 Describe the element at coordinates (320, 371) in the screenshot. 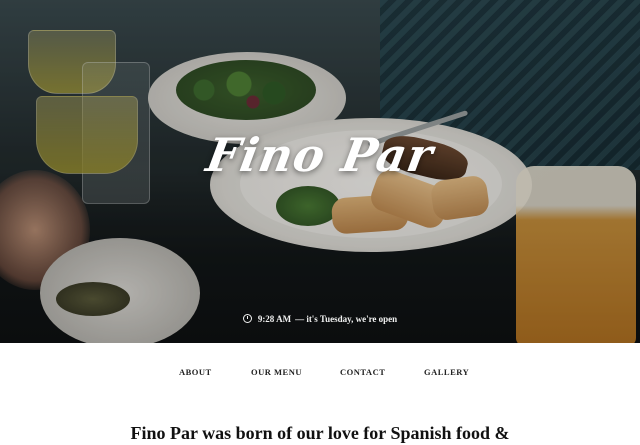

I see `main-nav: ABOUT OUR MENU CONTACT GALLERY` at that location.